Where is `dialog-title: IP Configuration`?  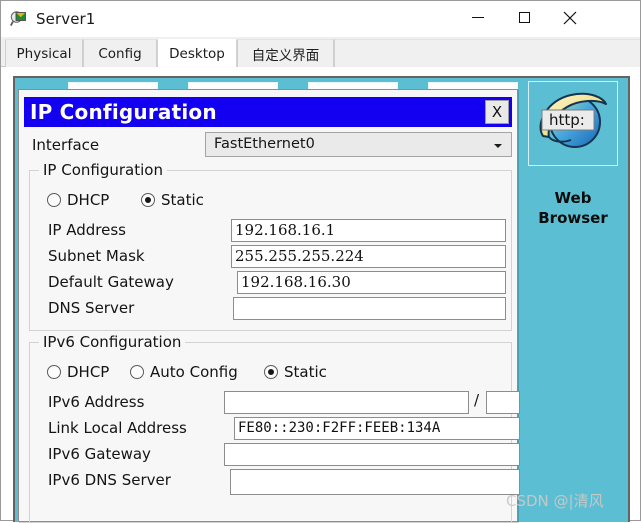 dialog-title: IP Configuration is located at coordinates (123, 112).